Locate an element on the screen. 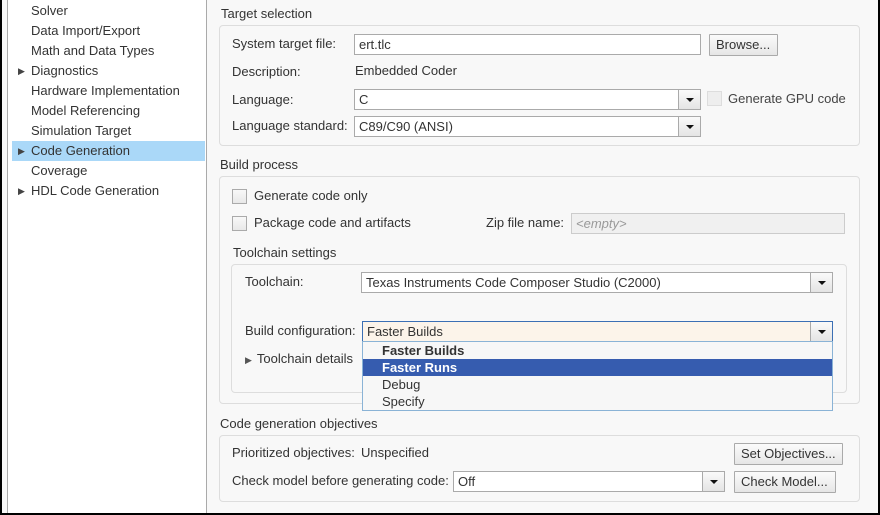 The image size is (880, 515). sidebar-item-hardware-implementation: Hardware Implementation is located at coordinates (108, 91).